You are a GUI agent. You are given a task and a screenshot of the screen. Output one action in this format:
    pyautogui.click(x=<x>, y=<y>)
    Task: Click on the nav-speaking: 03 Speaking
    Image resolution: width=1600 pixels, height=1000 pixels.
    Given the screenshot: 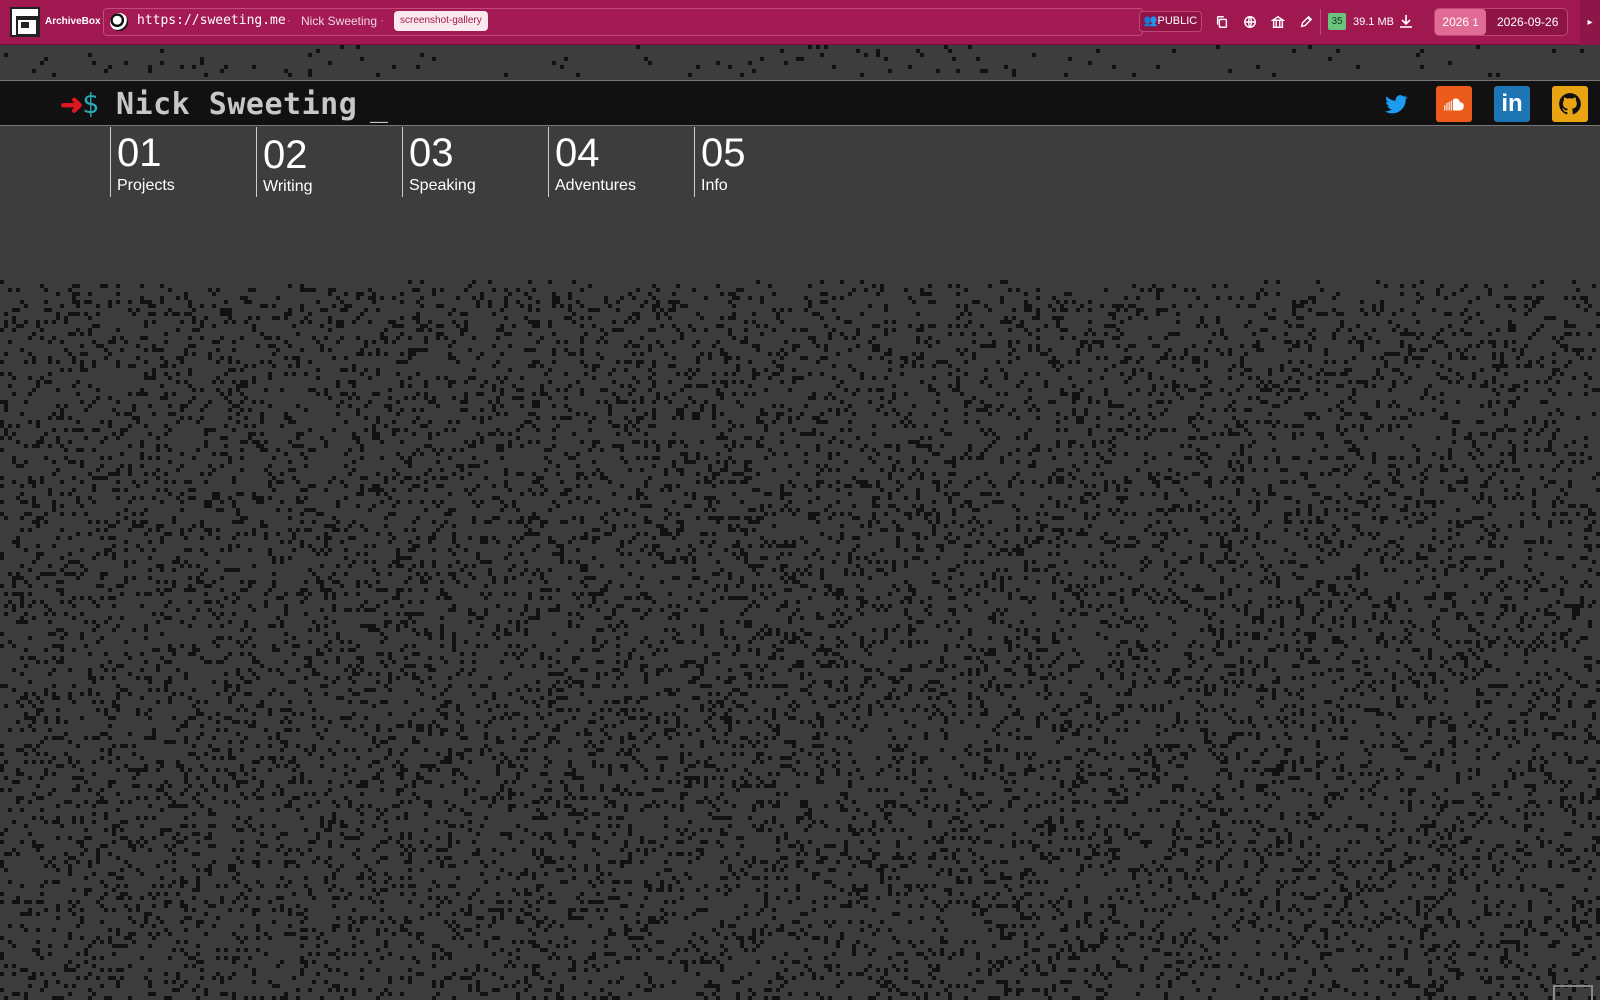 What is the action you would take?
    pyautogui.click(x=474, y=162)
    